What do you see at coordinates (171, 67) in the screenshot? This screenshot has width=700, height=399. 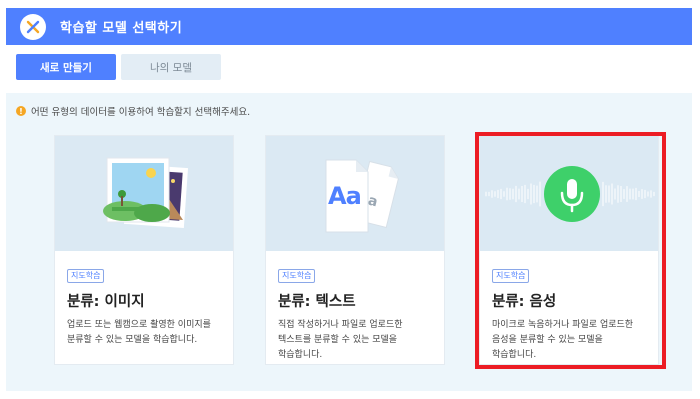 I see `tab-my-models: 나의 모델` at bounding box center [171, 67].